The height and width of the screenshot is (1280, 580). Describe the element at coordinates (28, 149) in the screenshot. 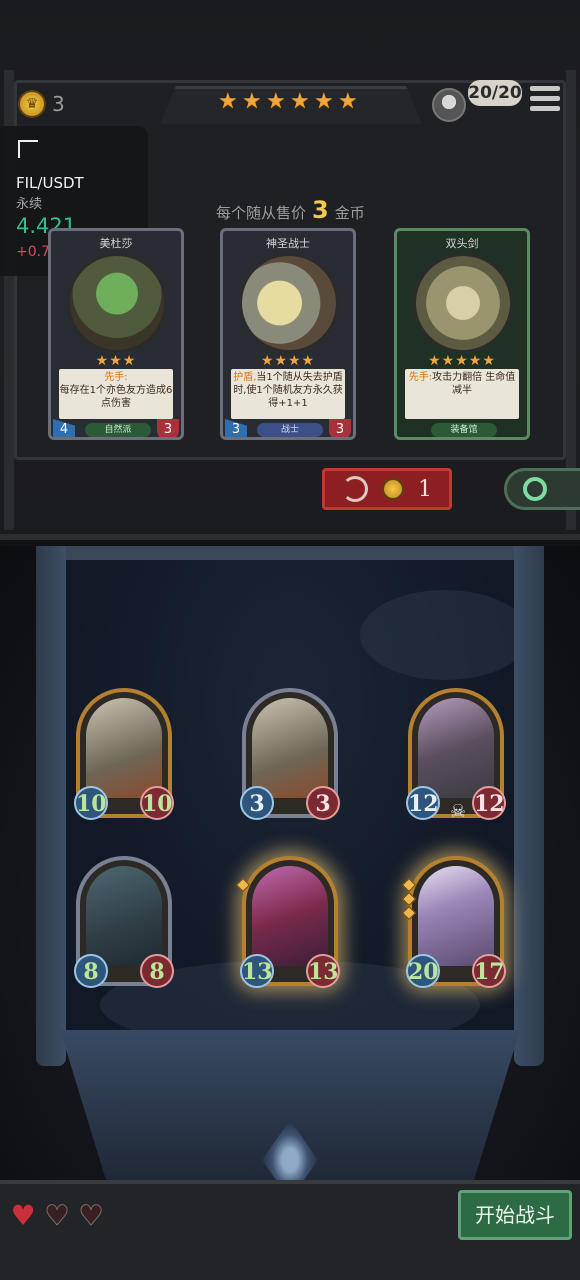

I see `collapse-icon` at that location.